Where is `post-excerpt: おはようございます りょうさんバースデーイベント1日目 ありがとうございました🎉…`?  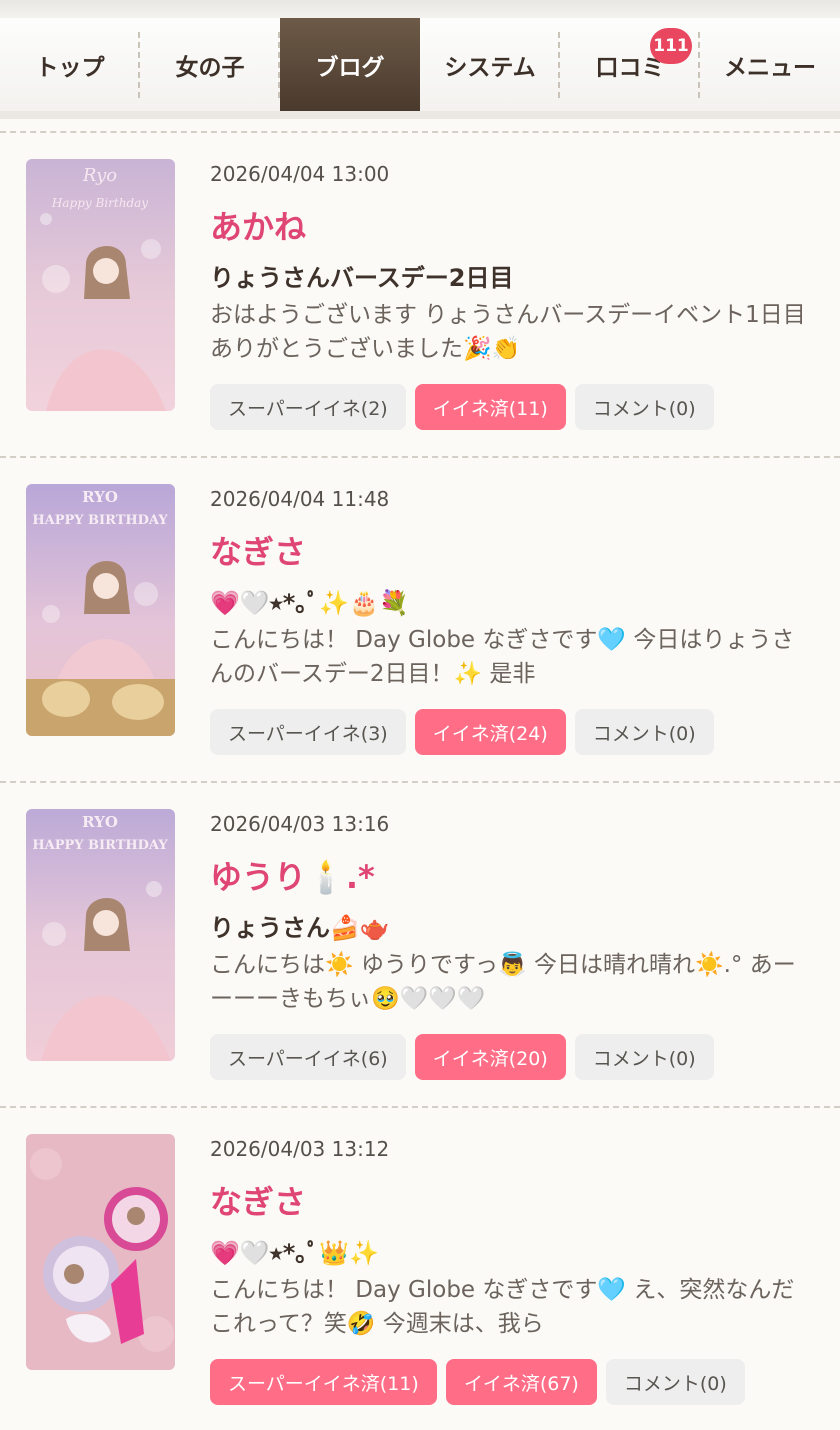 post-excerpt: おはようございます りょうさんバースデーイベント1日目 ありがとうございました🎉… is located at coordinates (508, 332).